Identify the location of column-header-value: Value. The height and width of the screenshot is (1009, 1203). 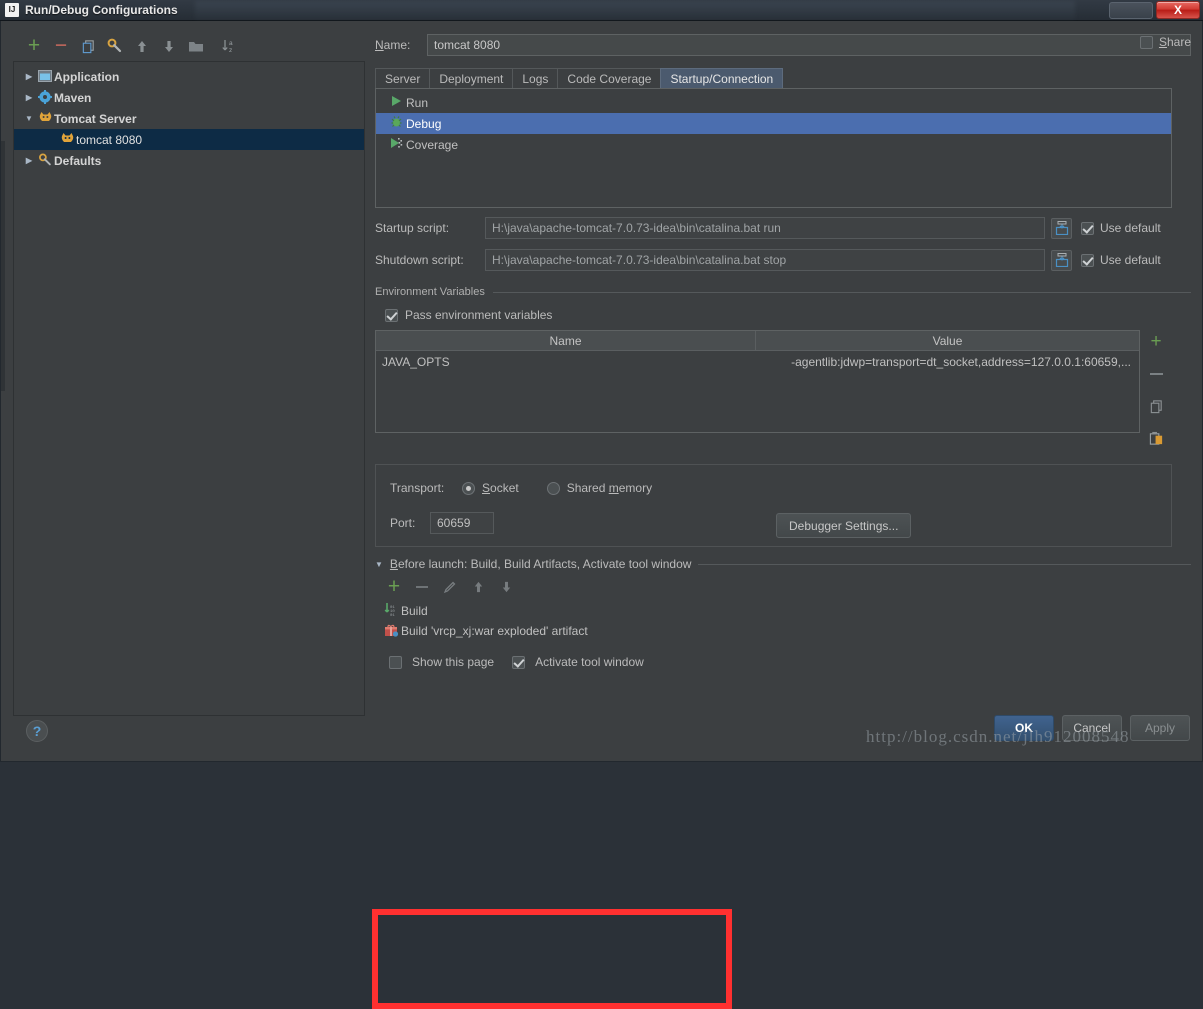
(947, 340).